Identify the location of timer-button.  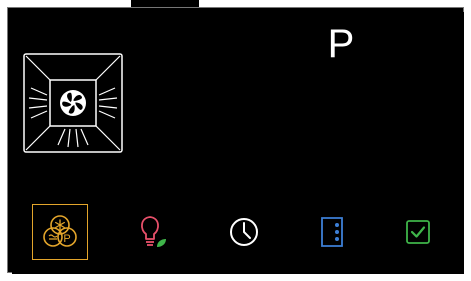
(244, 232).